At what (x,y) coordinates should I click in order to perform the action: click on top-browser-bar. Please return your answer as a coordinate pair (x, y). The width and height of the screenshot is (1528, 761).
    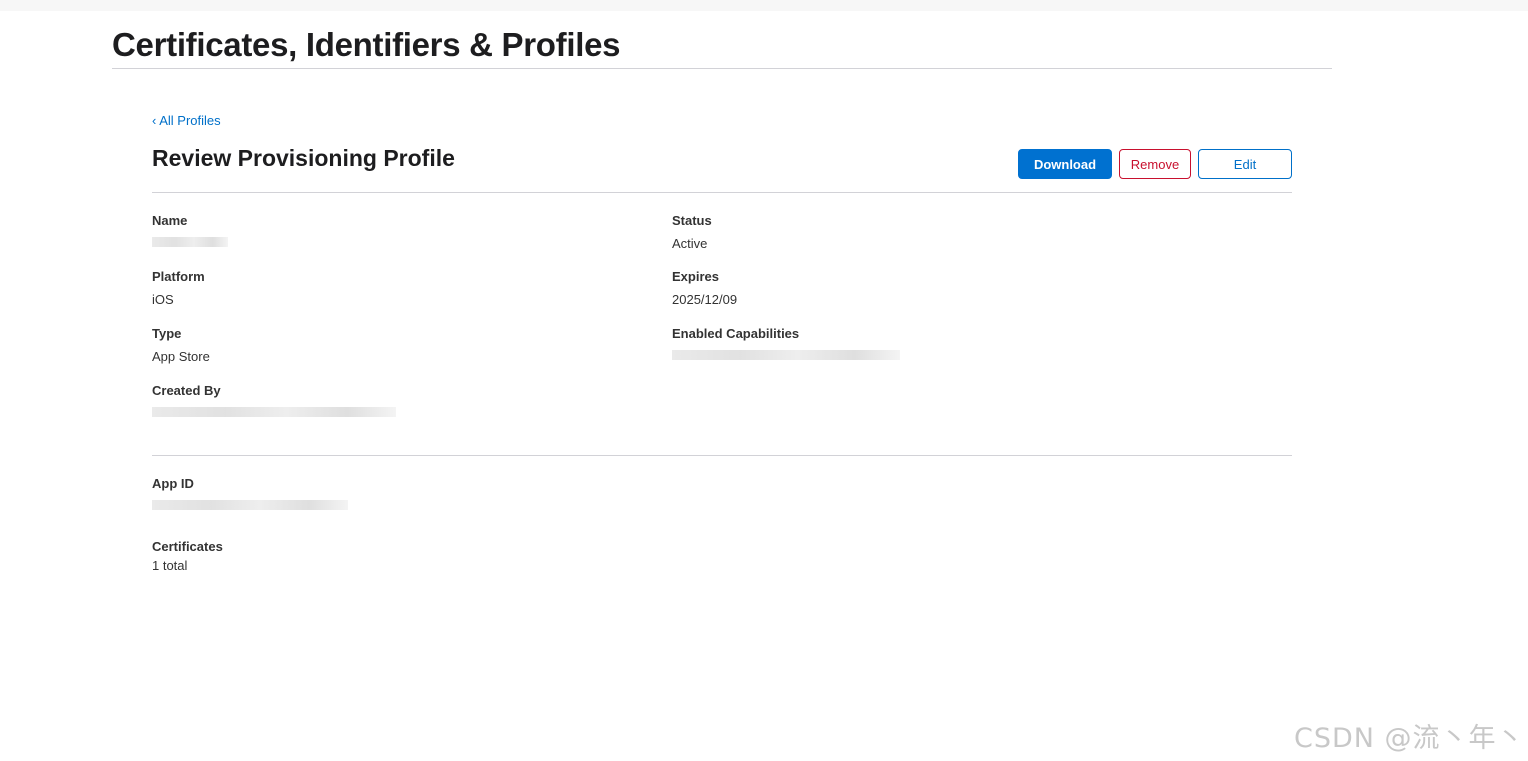
    Looking at the image, I should click on (764, 5).